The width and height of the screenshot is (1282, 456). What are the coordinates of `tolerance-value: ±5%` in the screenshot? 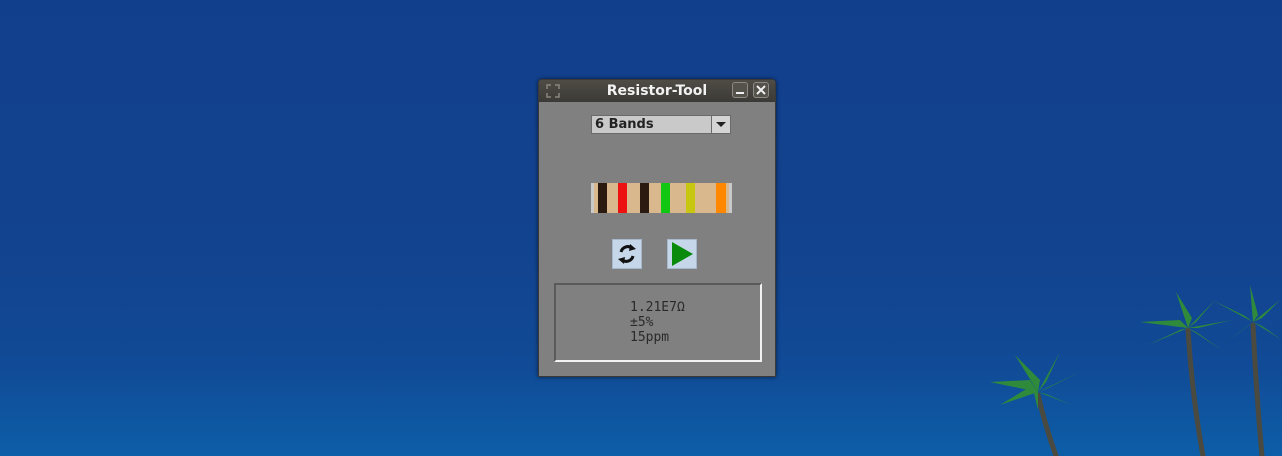 It's located at (642, 322).